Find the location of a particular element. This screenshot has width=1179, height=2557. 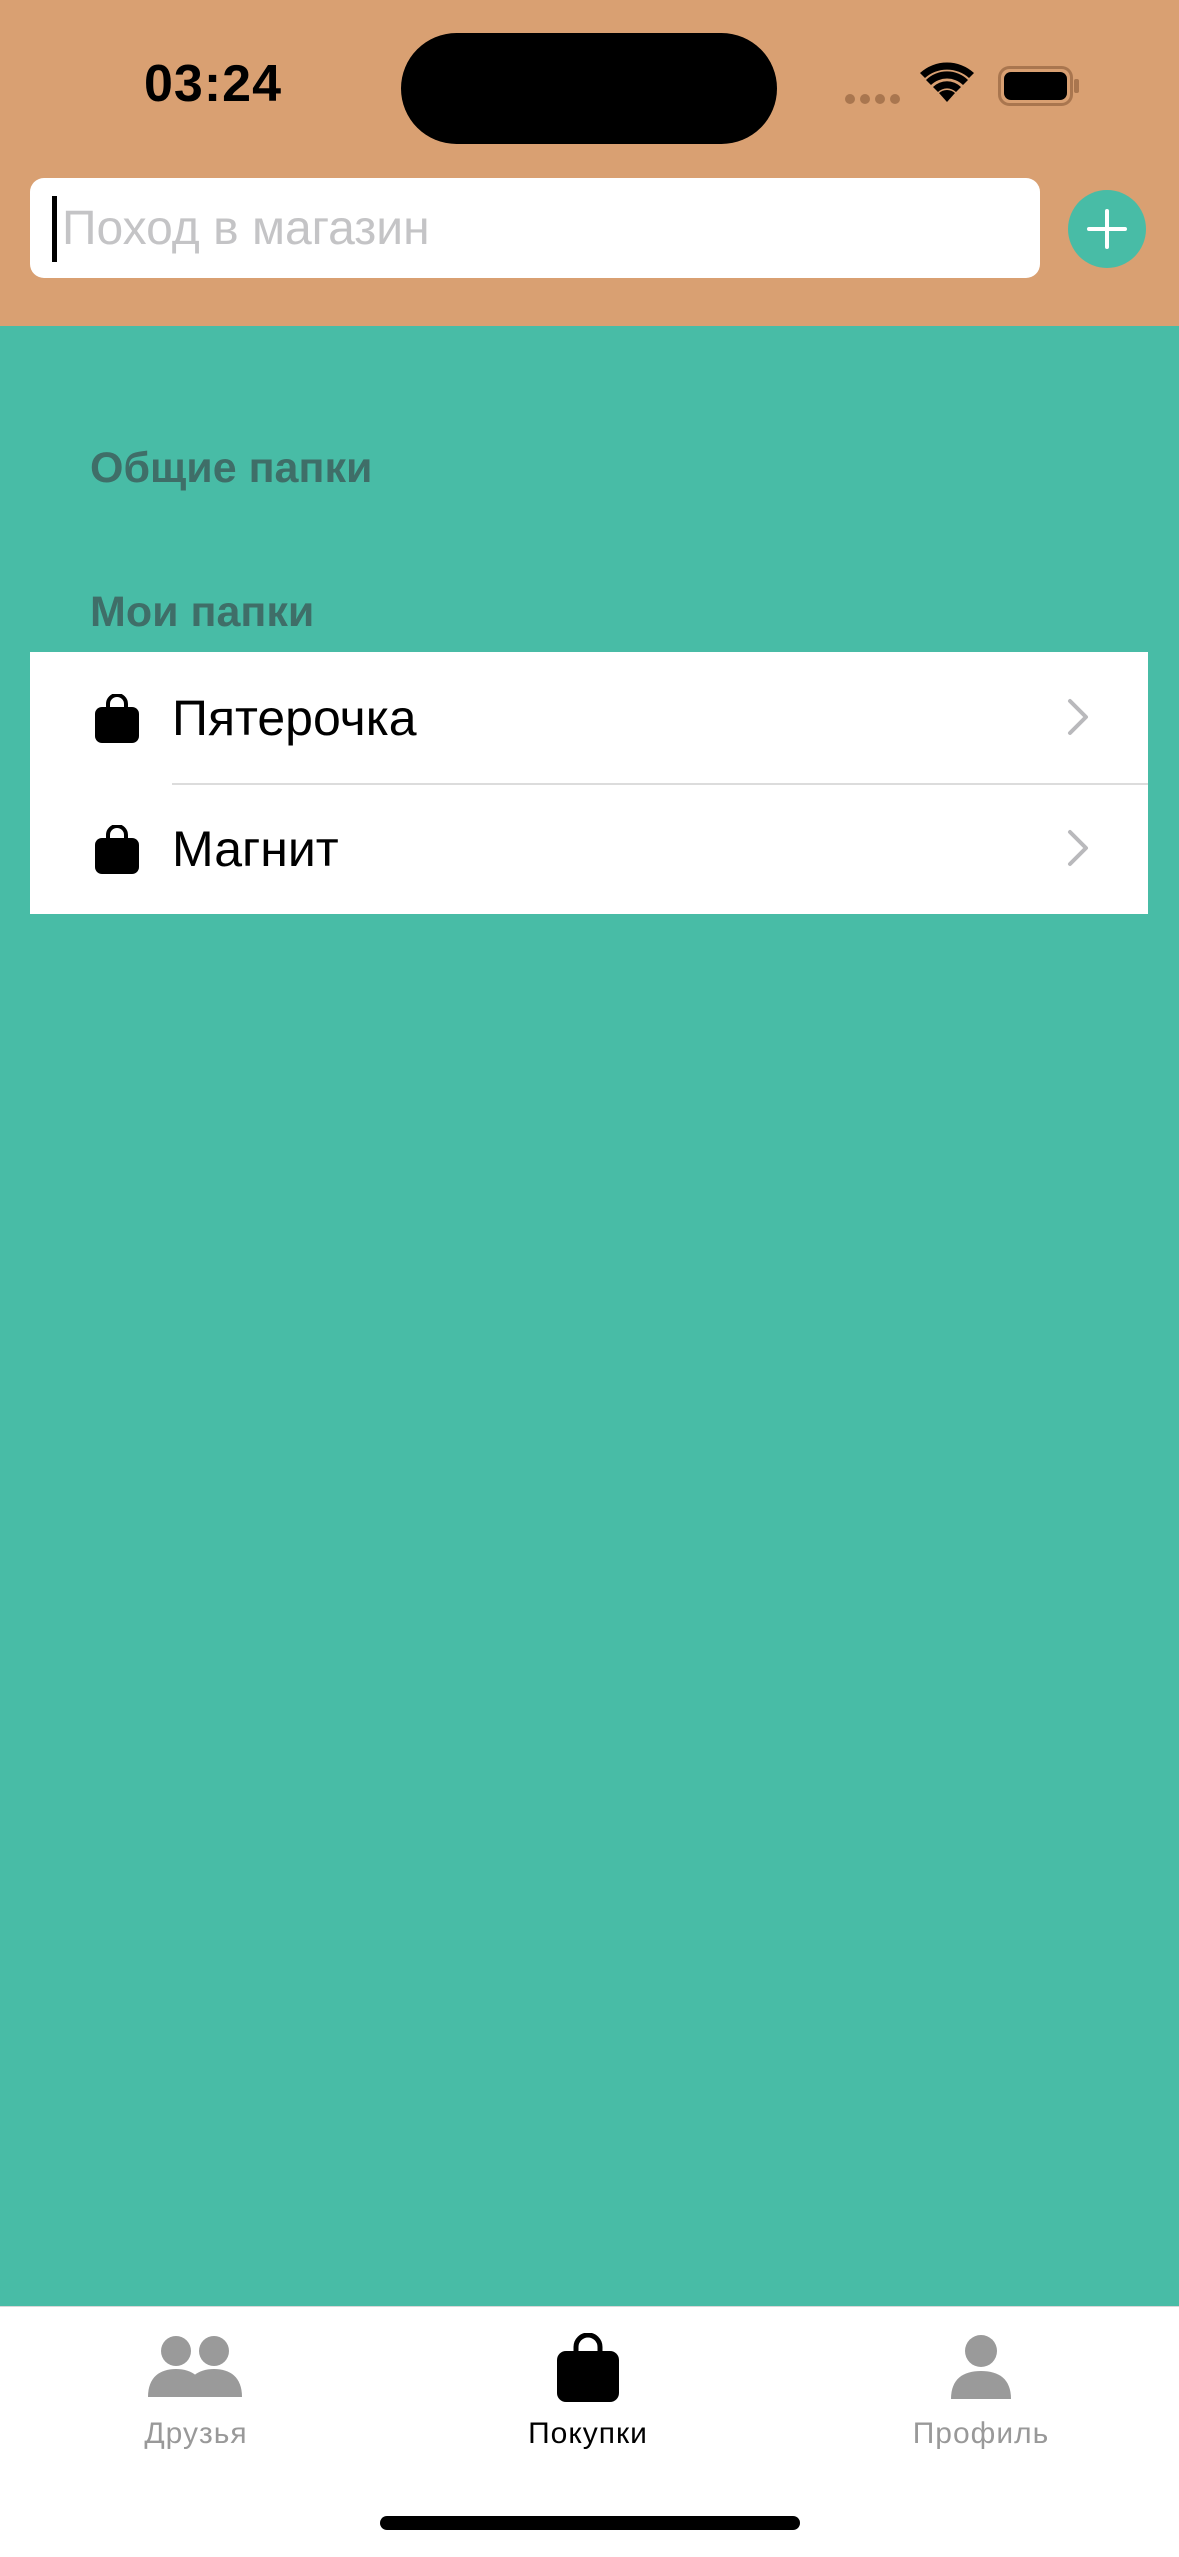

home-indicator is located at coordinates (590, 2523).